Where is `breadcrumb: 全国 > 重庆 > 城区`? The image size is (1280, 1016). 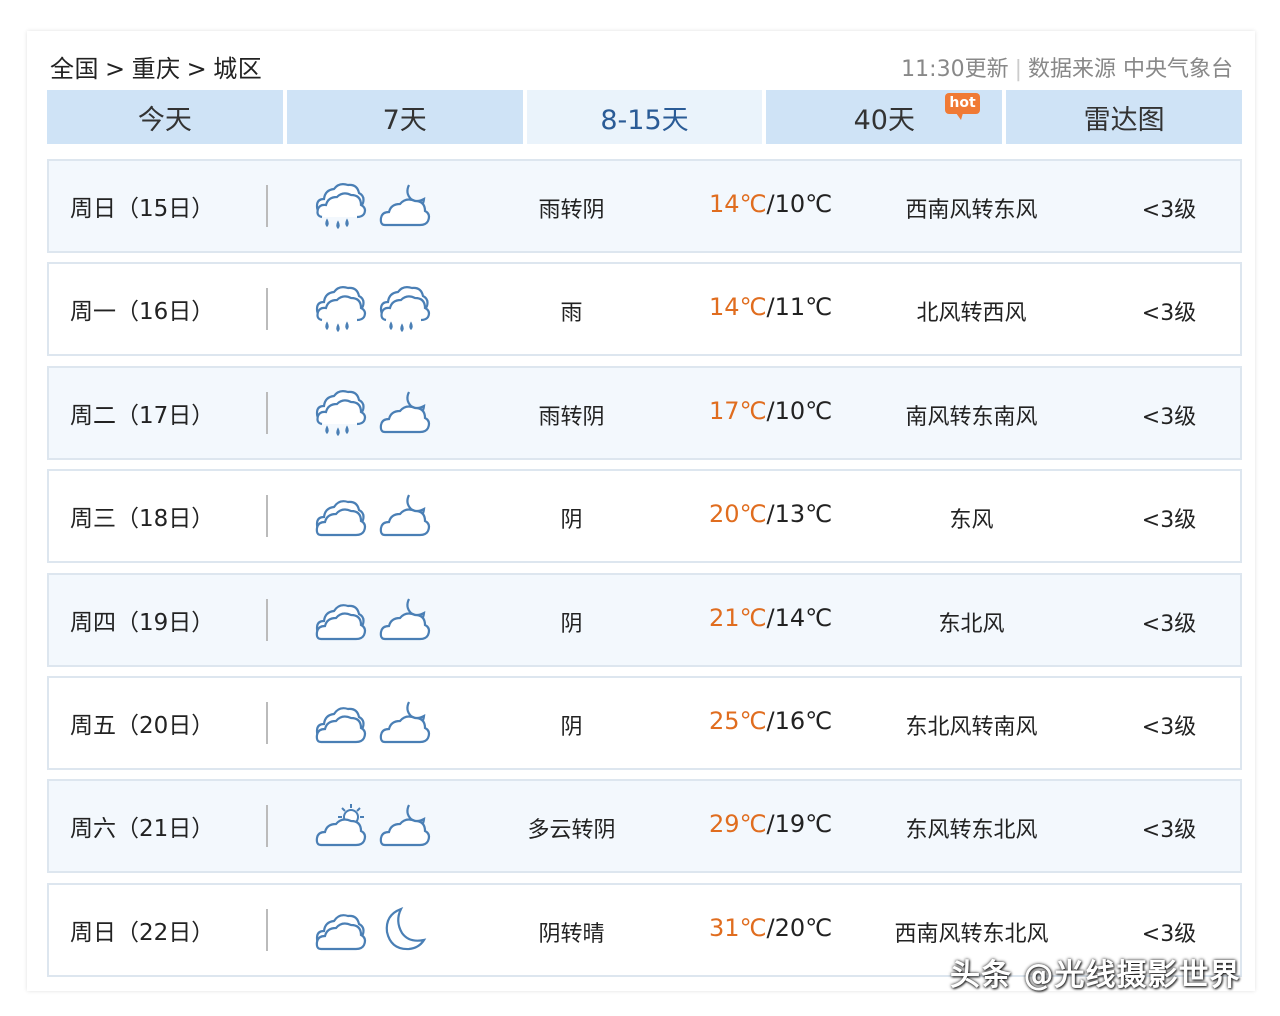
breadcrumb: 全国 > 重庆 > 城区 is located at coordinates (156, 66).